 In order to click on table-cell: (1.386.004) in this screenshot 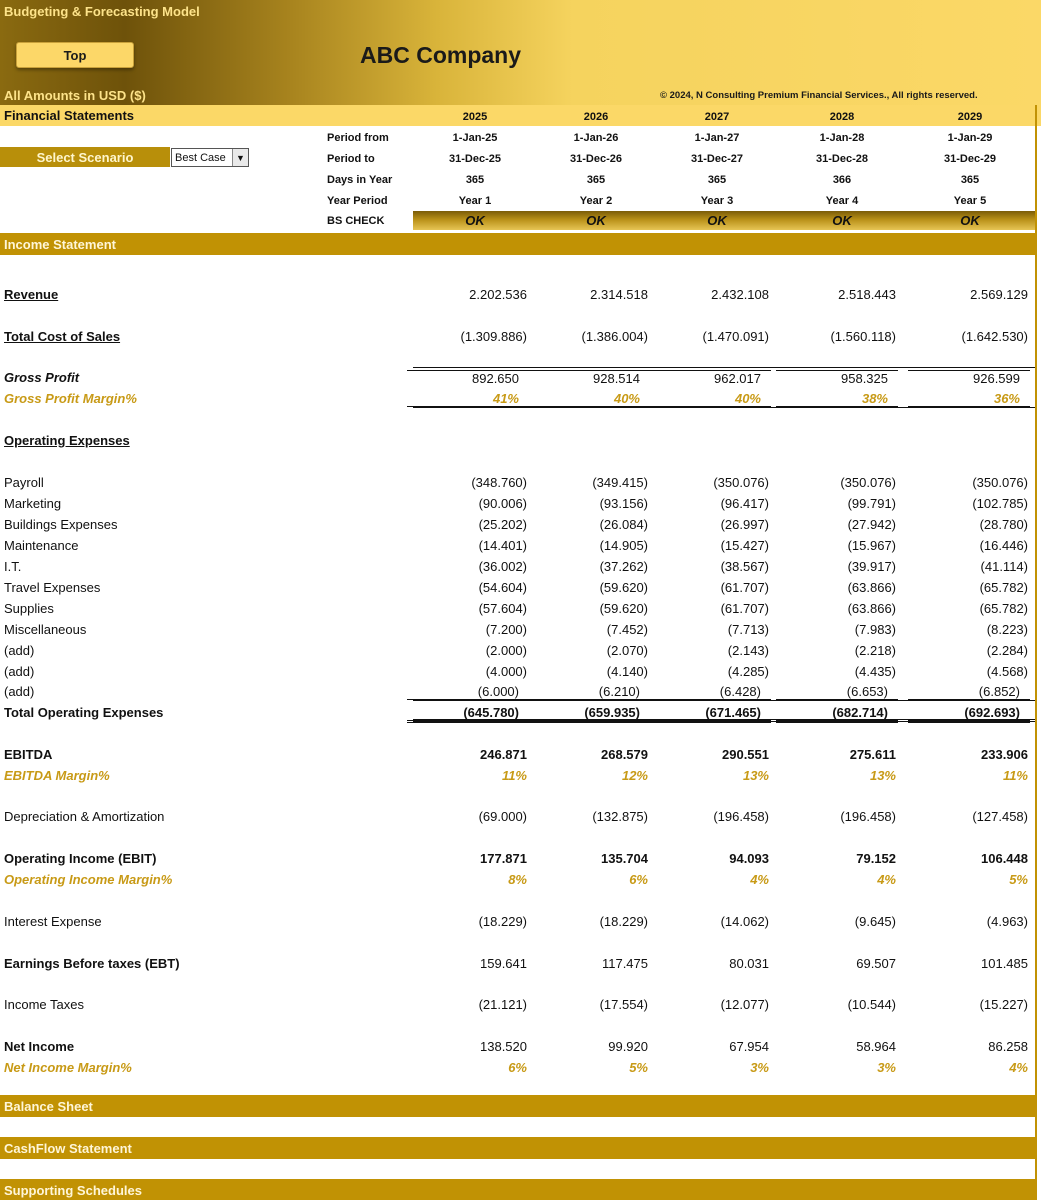, I will do `click(593, 336)`.